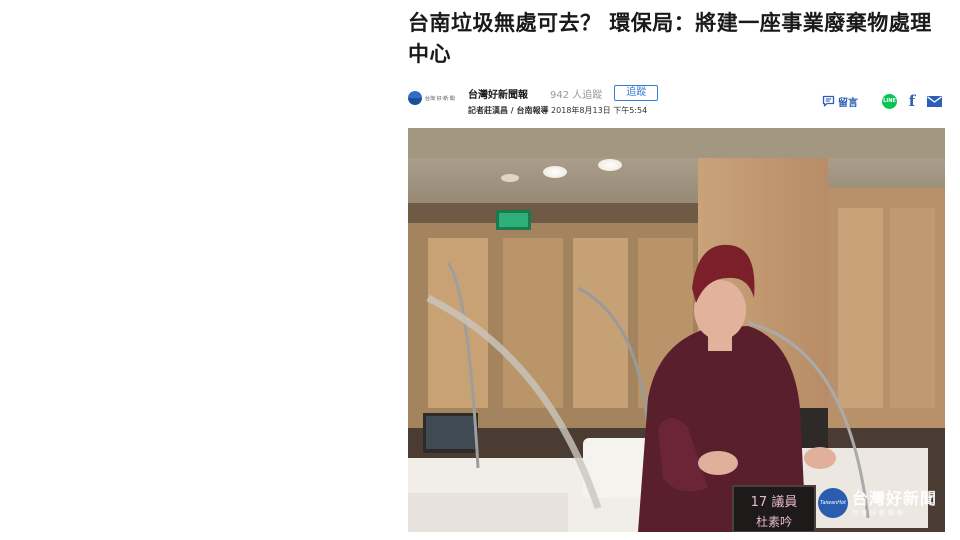 The image size is (960, 540). What do you see at coordinates (912, 101) in the screenshot?
I see `facebook-share-icon: f` at bounding box center [912, 101].